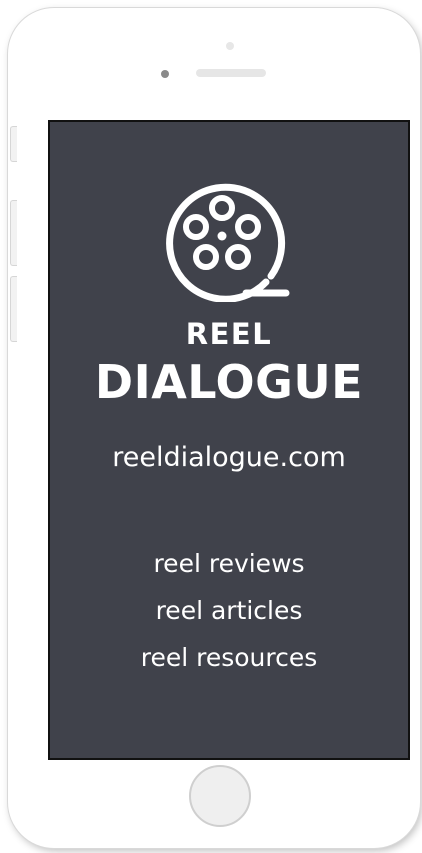 Image resolution: width=422 pixels, height=853 pixels. I want to click on proximity-sensor, so click(165, 74).